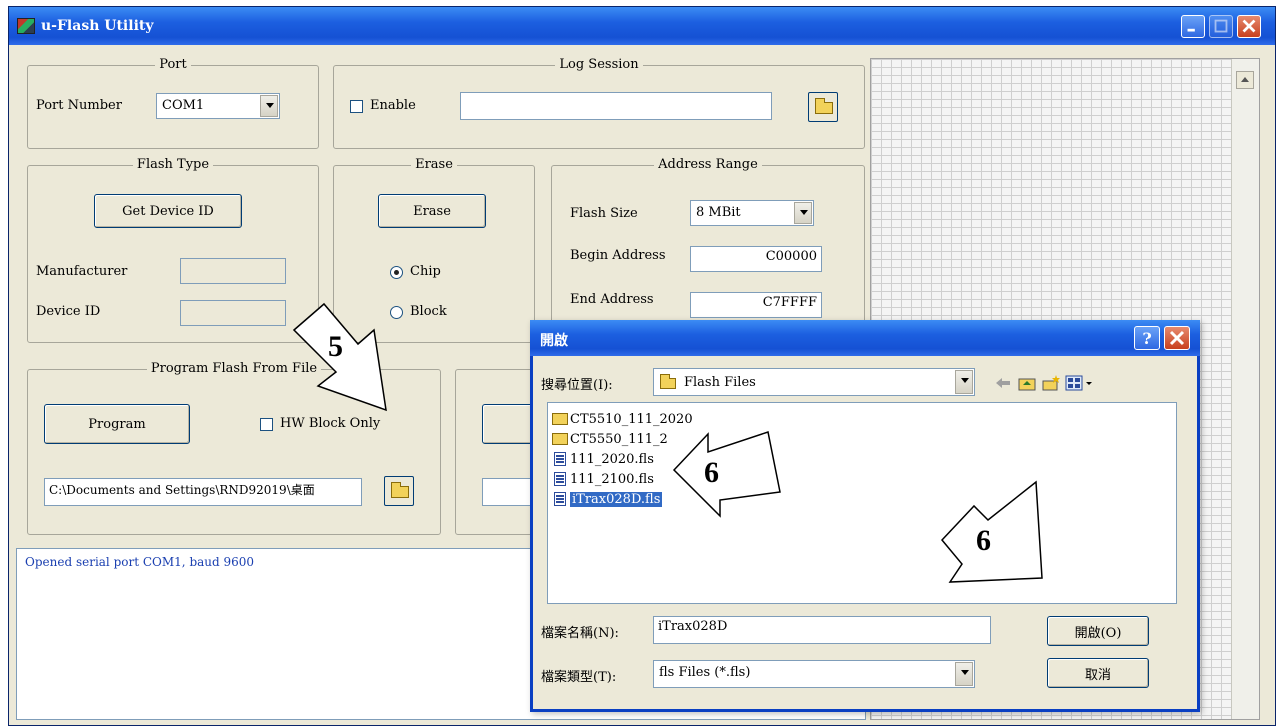  What do you see at coordinates (1003, 383) in the screenshot?
I see `back-arrow-icon` at bounding box center [1003, 383].